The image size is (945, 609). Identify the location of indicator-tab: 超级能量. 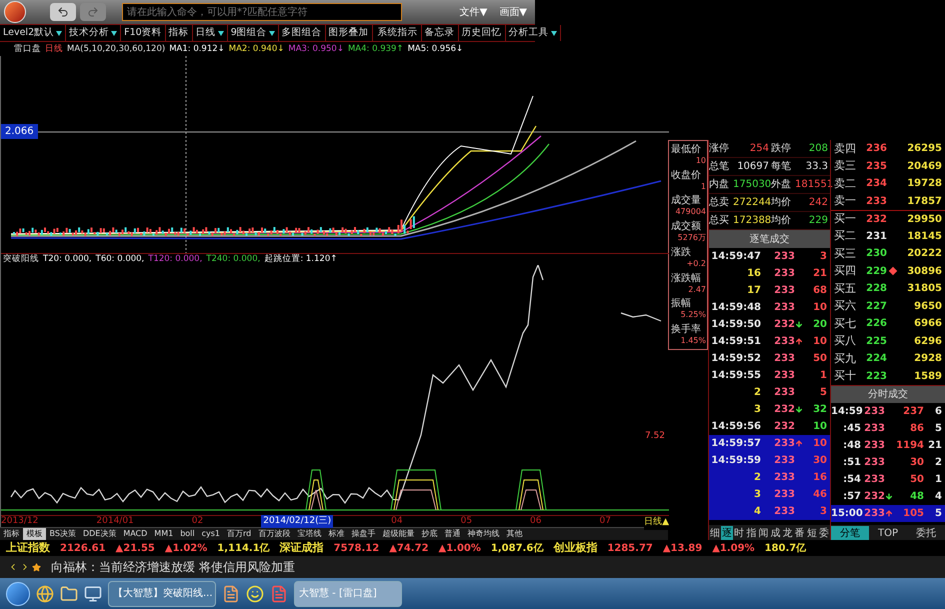
(398, 534).